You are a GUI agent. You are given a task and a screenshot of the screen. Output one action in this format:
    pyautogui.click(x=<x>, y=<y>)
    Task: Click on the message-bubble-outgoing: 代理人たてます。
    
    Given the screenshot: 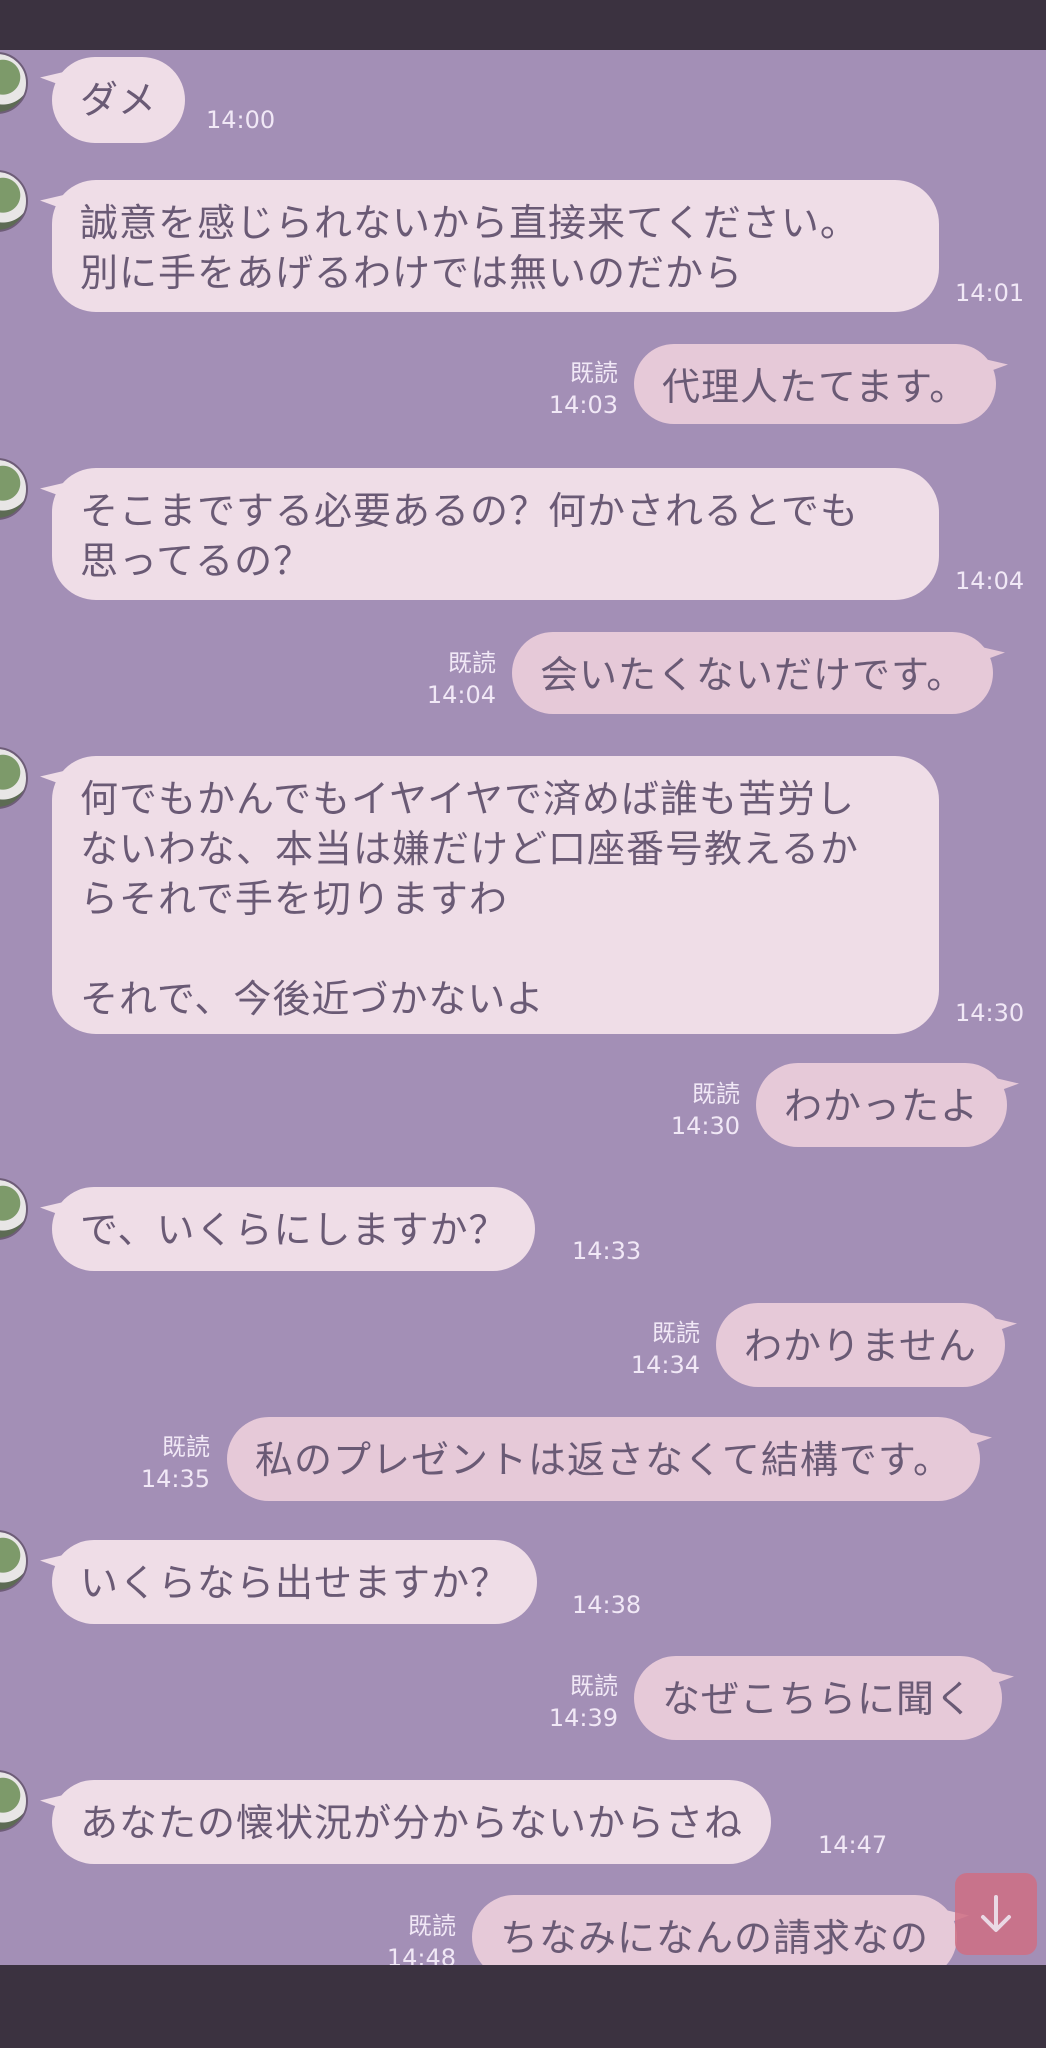 What is the action you would take?
    pyautogui.click(x=815, y=384)
    